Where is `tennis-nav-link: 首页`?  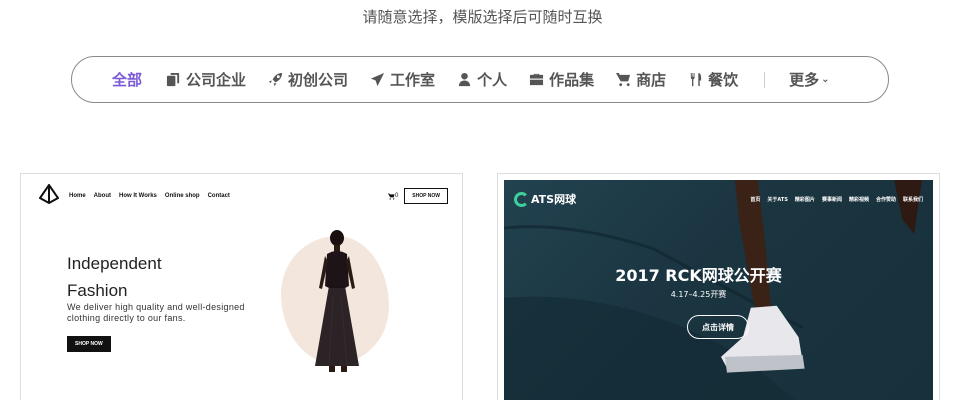 tennis-nav-link: 首页 is located at coordinates (755, 199).